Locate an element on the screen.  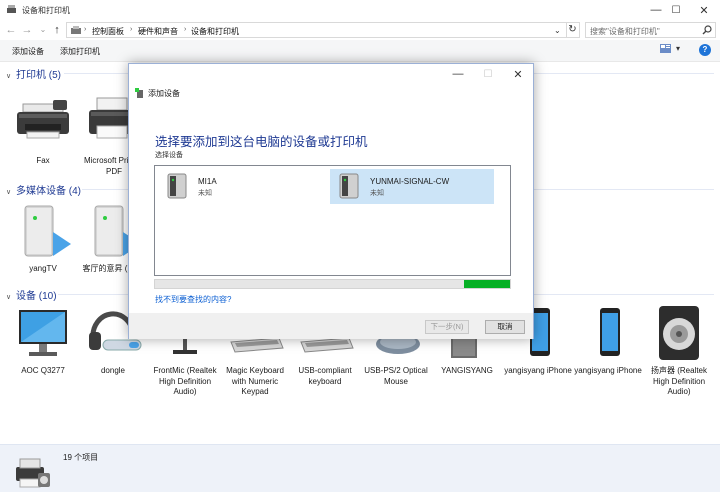
device-speakers: 扬声器 (Realtek High Definition Audio) is located at coordinates (679, 351).